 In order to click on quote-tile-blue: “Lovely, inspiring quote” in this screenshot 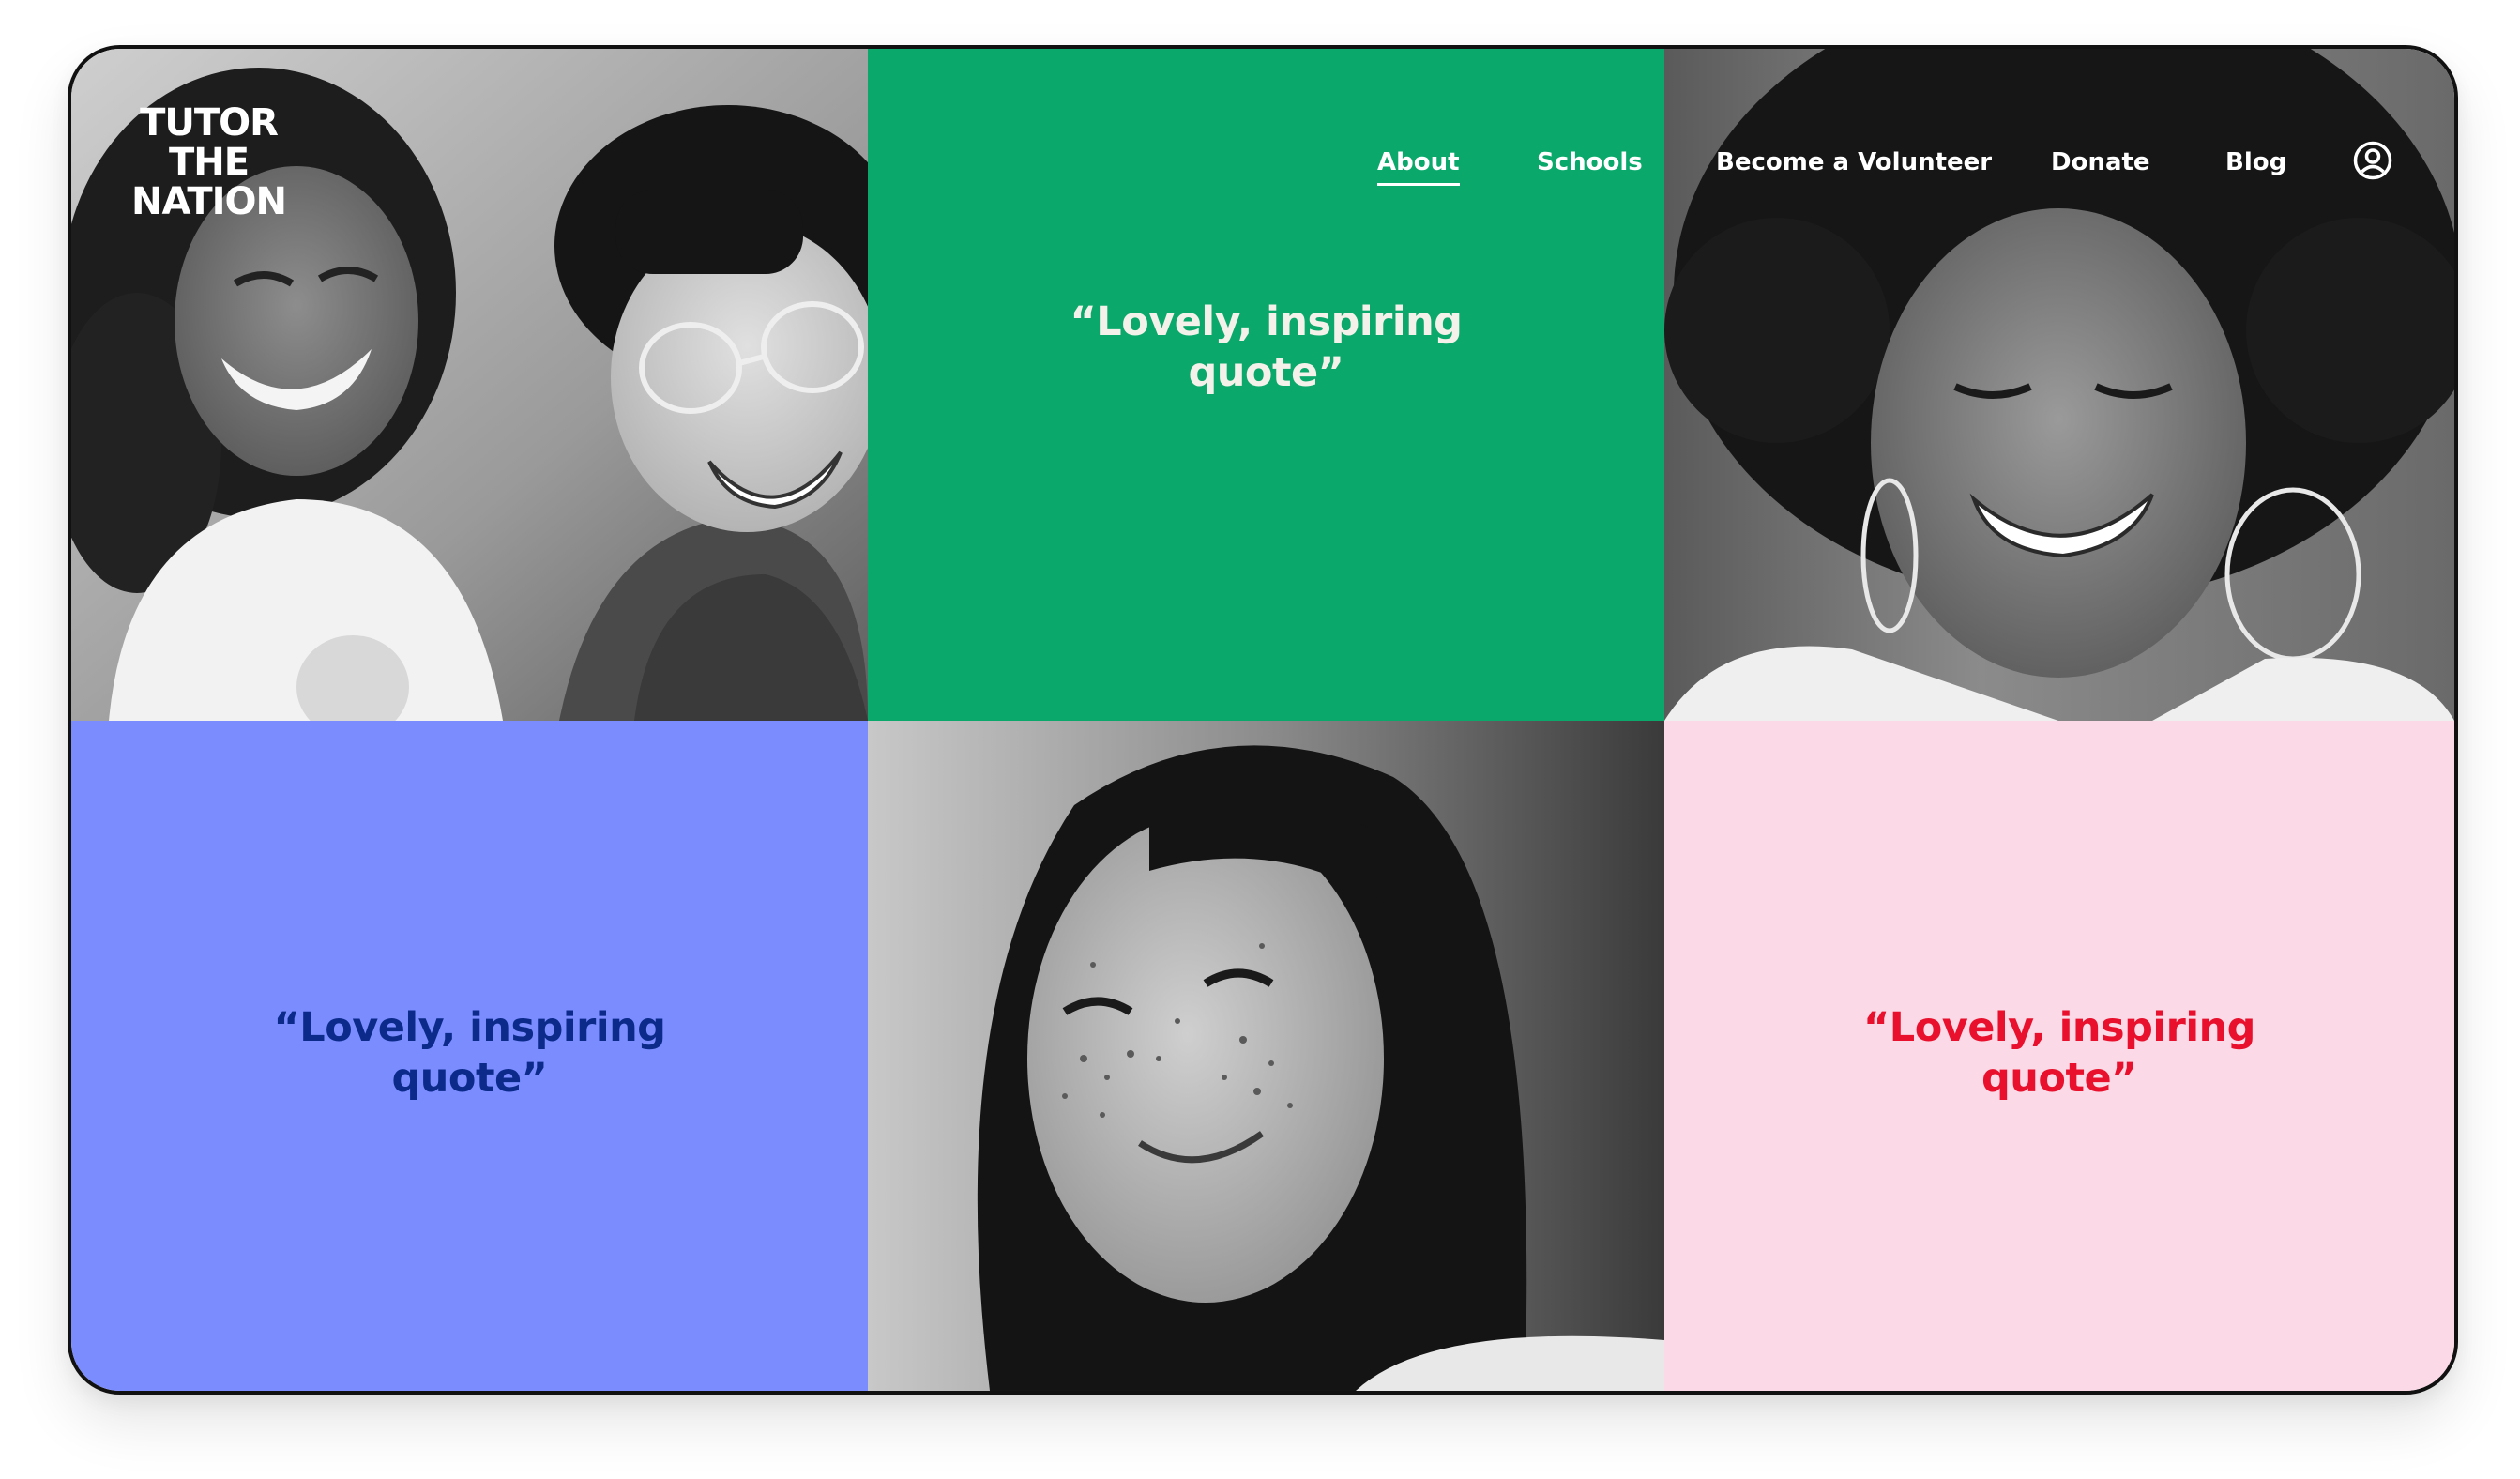, I will do `click(469, 1056)`.